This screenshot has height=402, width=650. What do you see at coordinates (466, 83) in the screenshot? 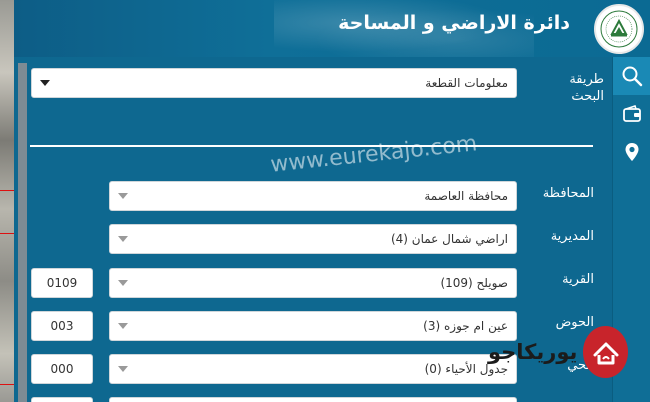
I see `search-method-value: معلومات القطعة` at bounding box center [466, 83].